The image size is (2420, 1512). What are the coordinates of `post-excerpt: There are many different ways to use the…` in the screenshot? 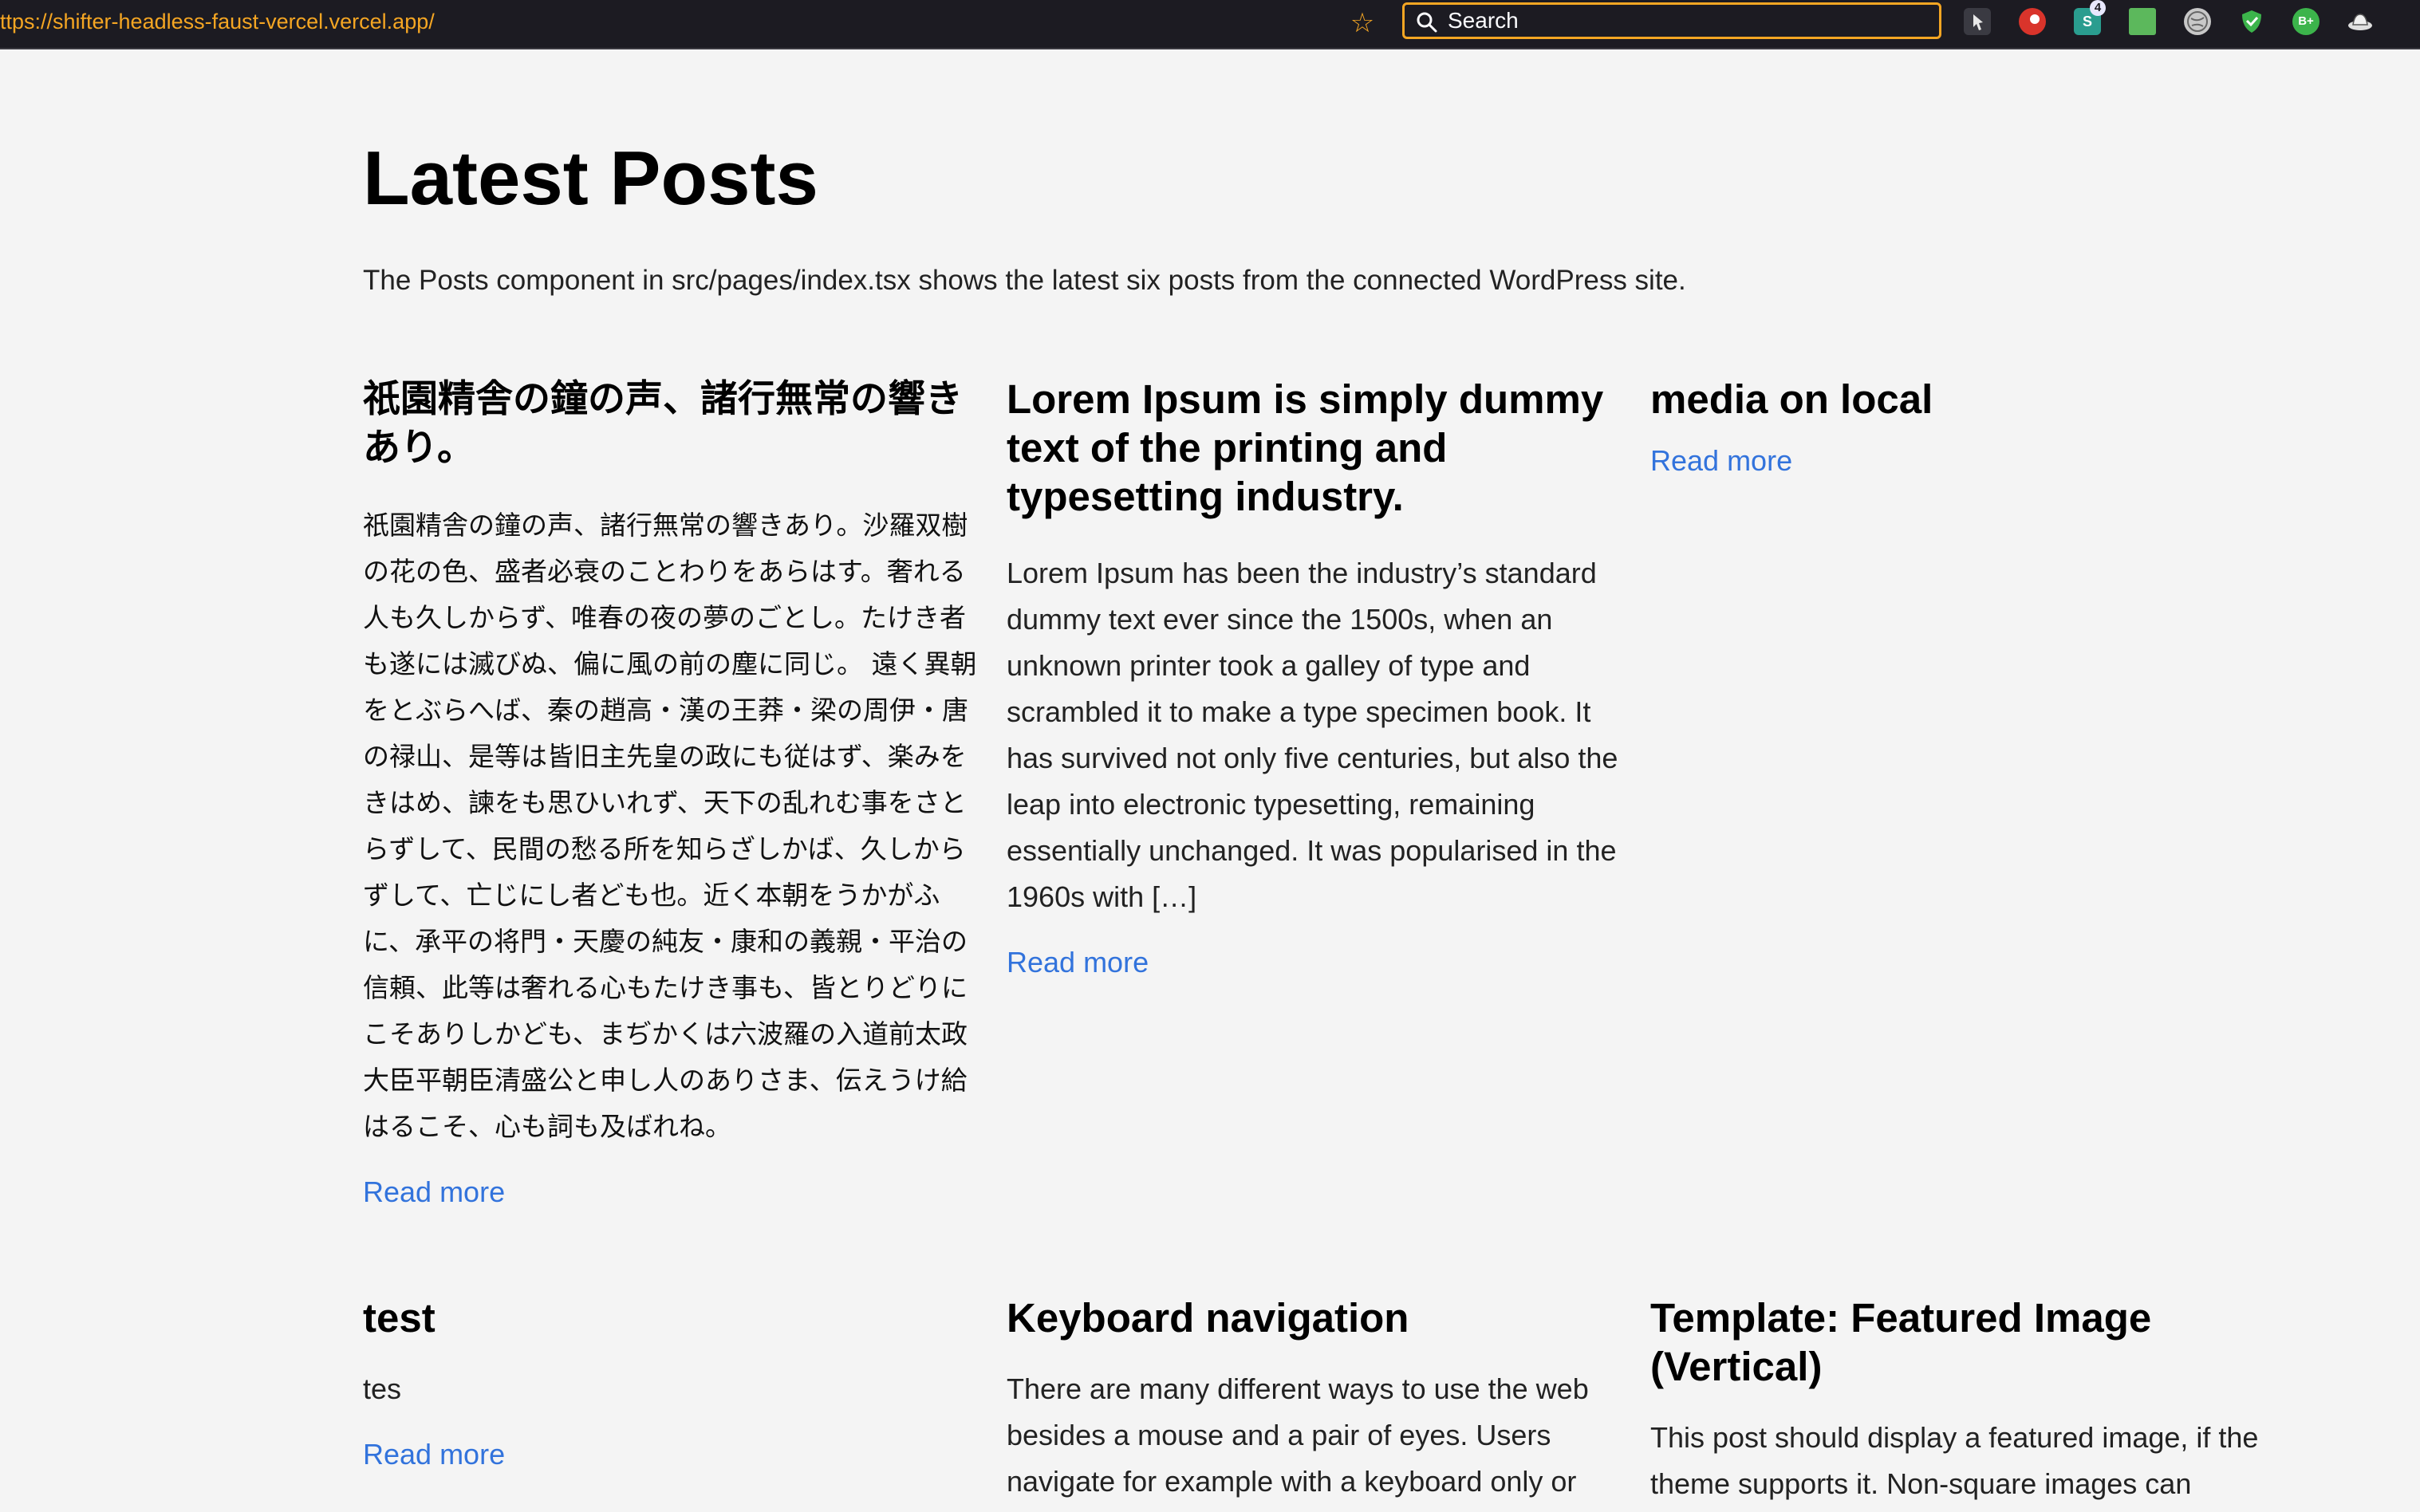 It's located at (1298, 1435).